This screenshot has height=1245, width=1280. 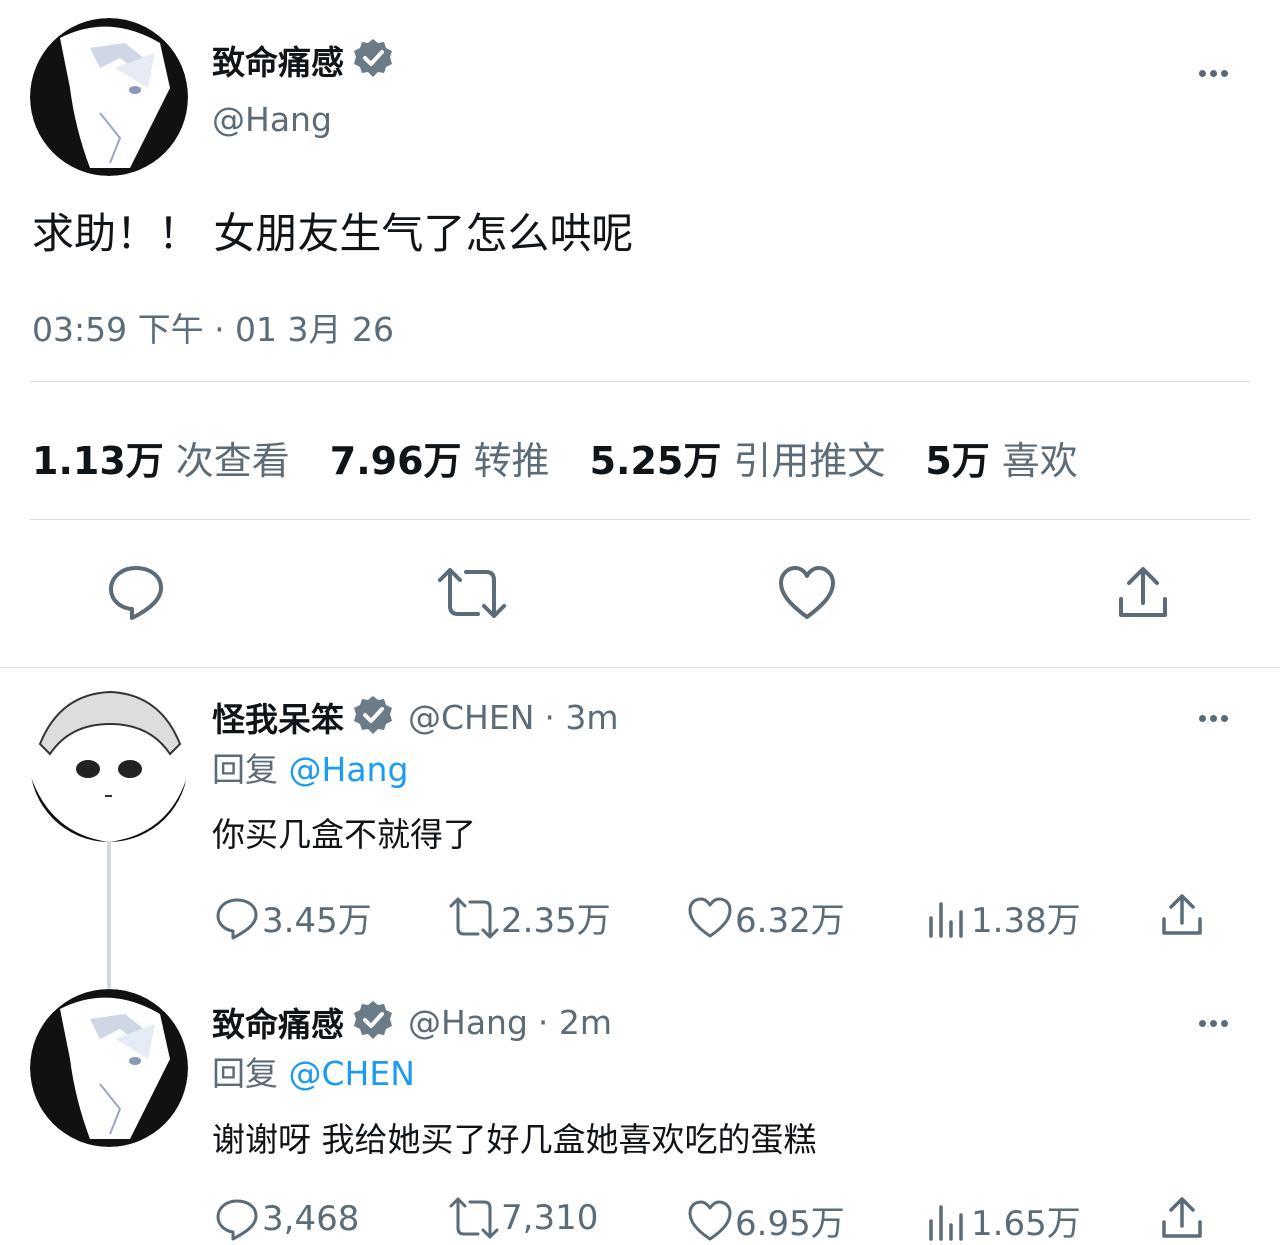 I want to click on retweet-count: 2.35万, so click(x=530, y=917).